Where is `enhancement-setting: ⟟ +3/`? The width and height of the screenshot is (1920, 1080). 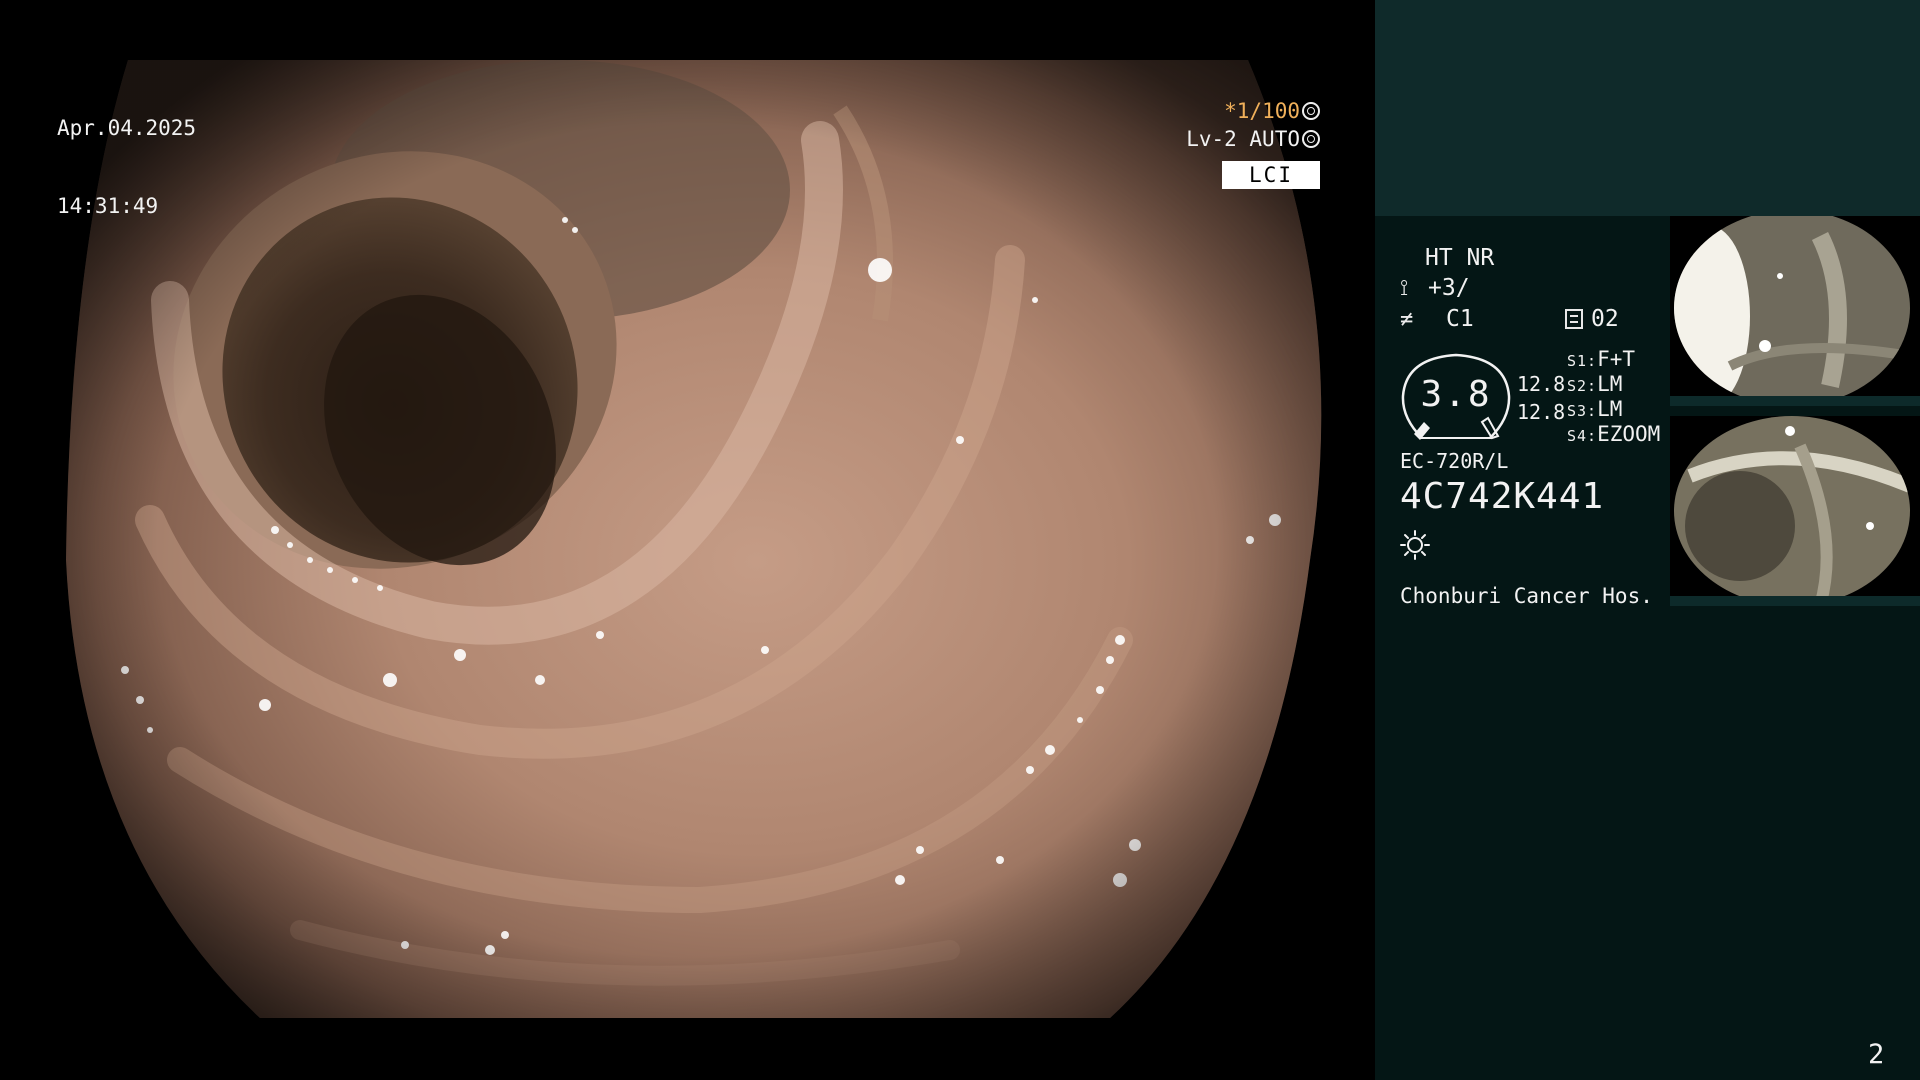
enhancement-setting: ⟟ +3/ is located at coordinates (1435, 288).